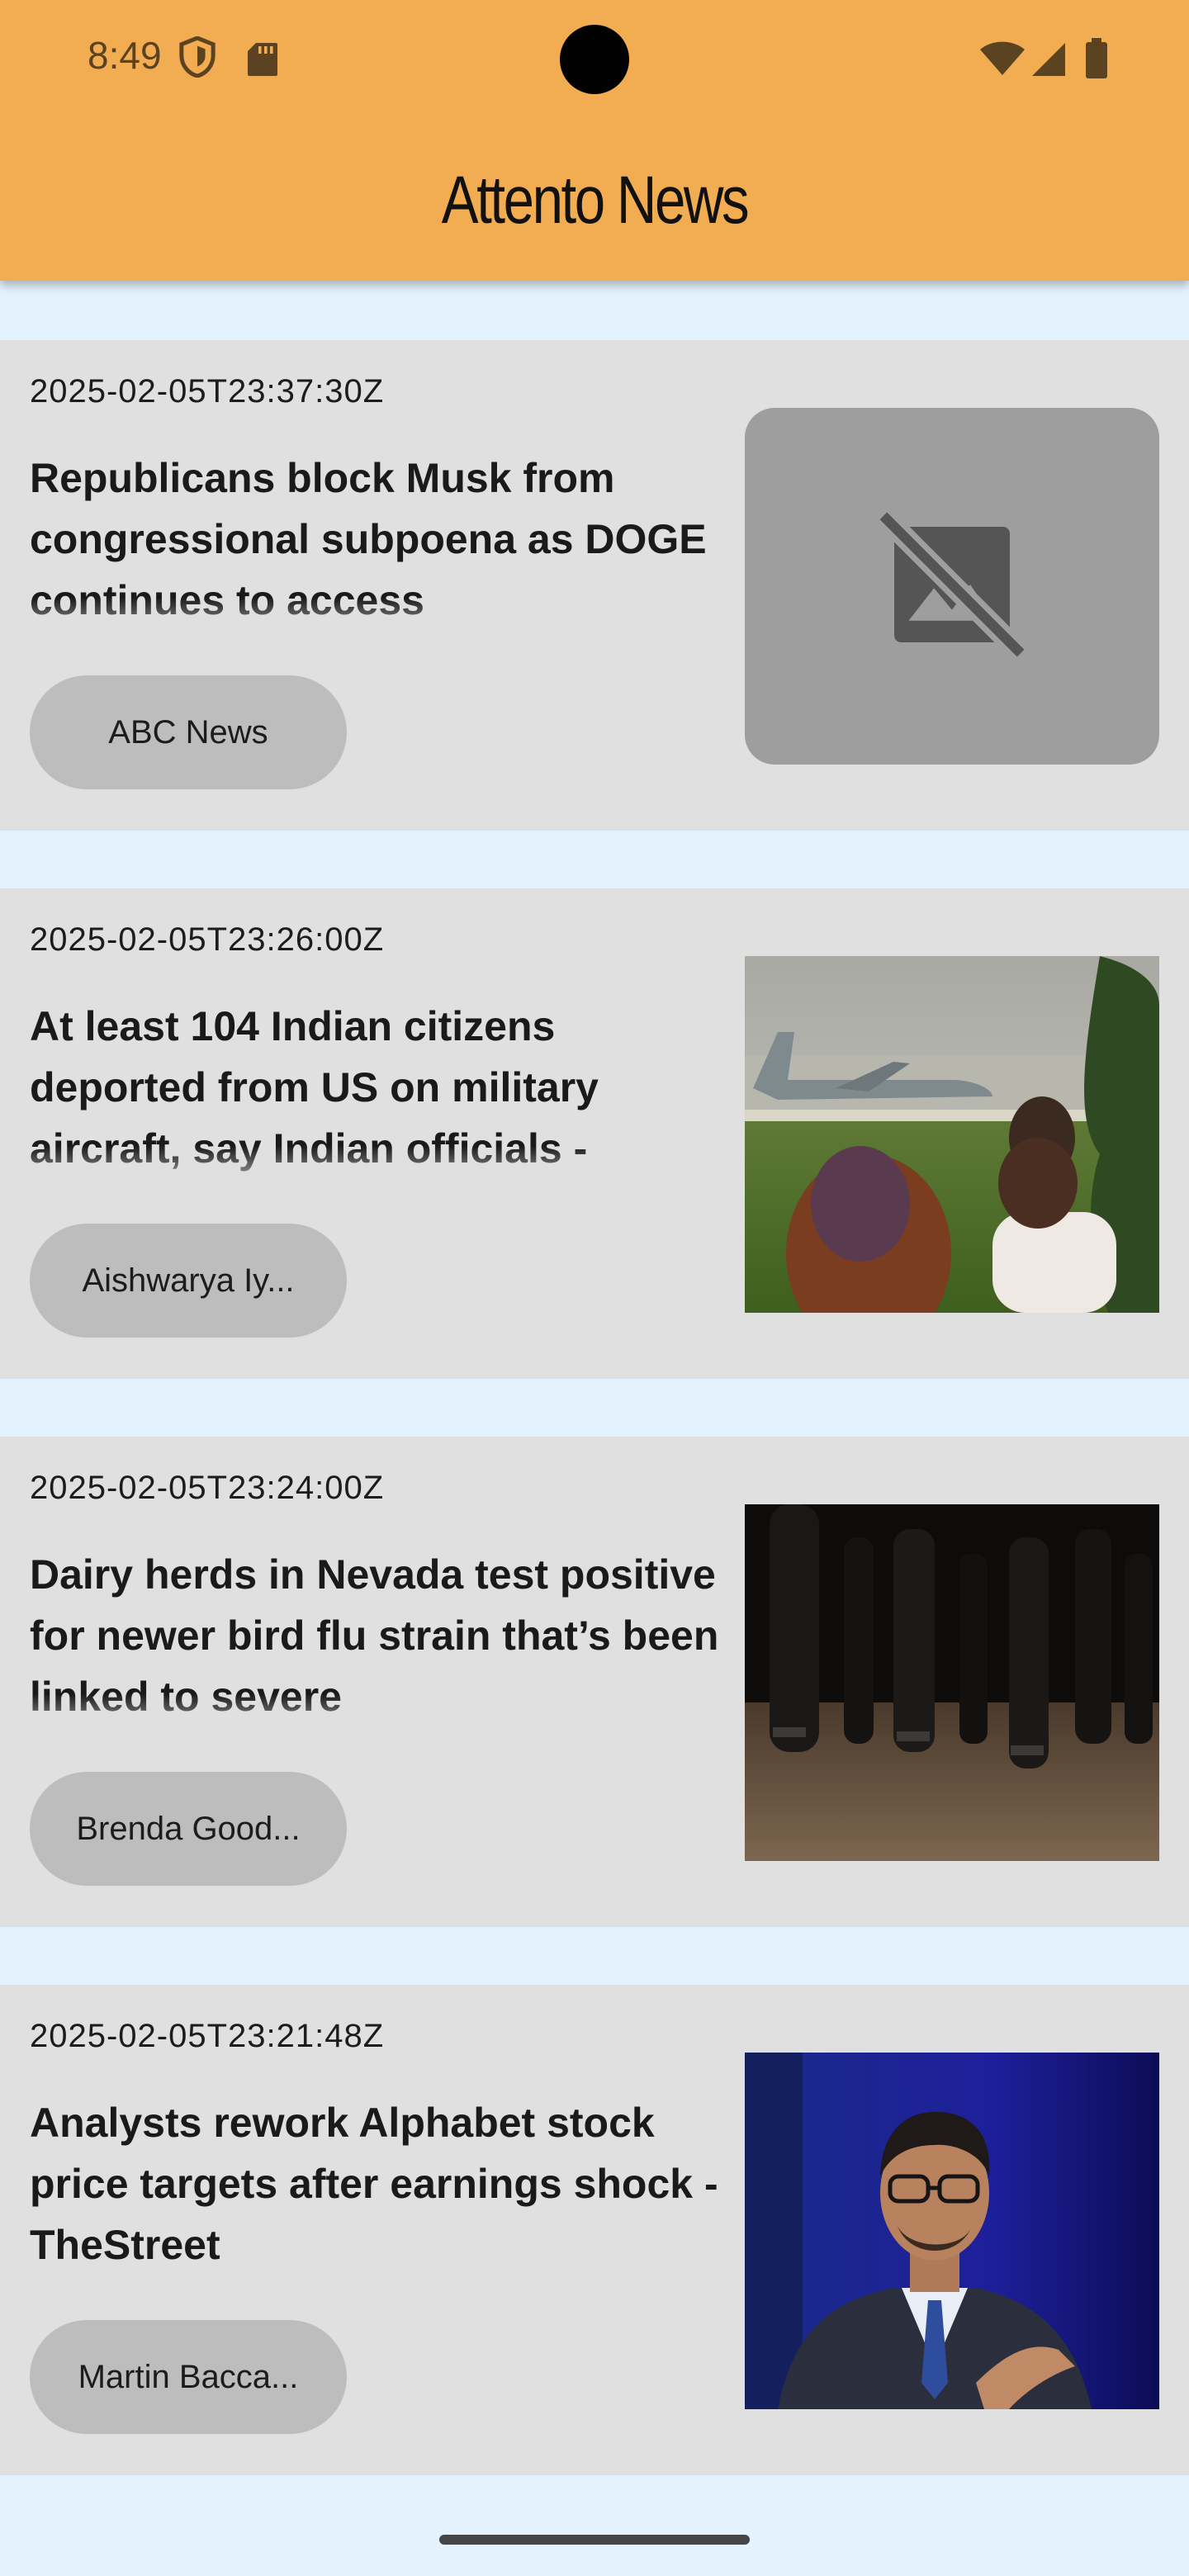 The width and height of the screenshot is (1189, 2576). Describe the element at coordinates (1096, 60) in the screenshot. I see `battery-icon` at that location.